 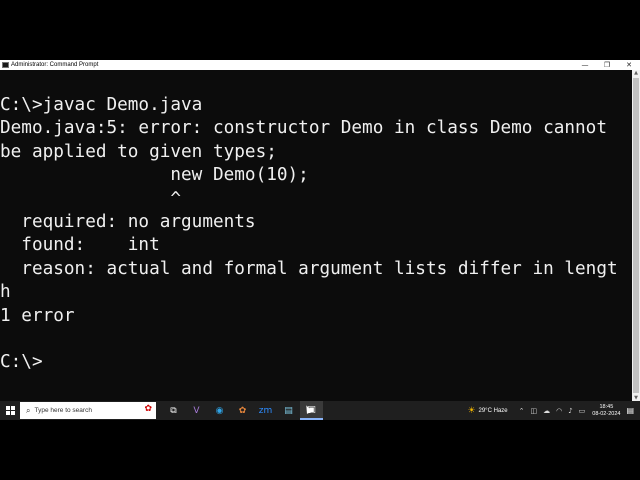 I want to click on windows-logo-icon, so click(x=10, y=410).